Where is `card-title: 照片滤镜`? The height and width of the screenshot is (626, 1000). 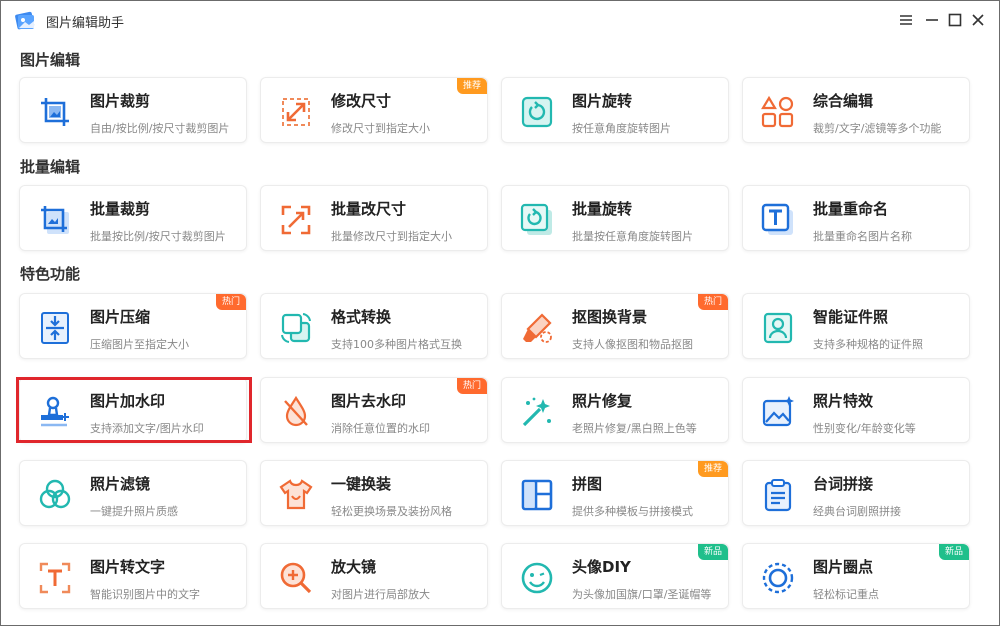
card-title: 照片滤镜 is located at coordinates (120, 484).